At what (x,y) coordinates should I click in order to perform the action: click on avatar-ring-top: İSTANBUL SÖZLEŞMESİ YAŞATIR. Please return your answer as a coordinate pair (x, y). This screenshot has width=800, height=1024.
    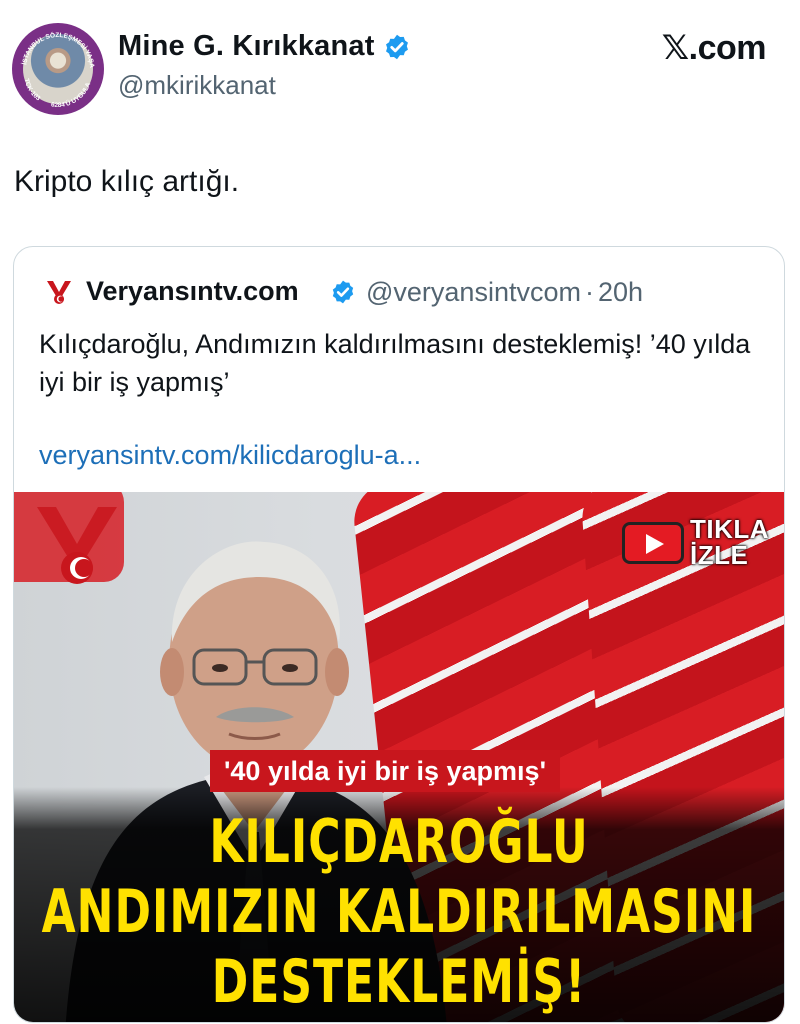
    Looking at the image, I should click on (53, 46).